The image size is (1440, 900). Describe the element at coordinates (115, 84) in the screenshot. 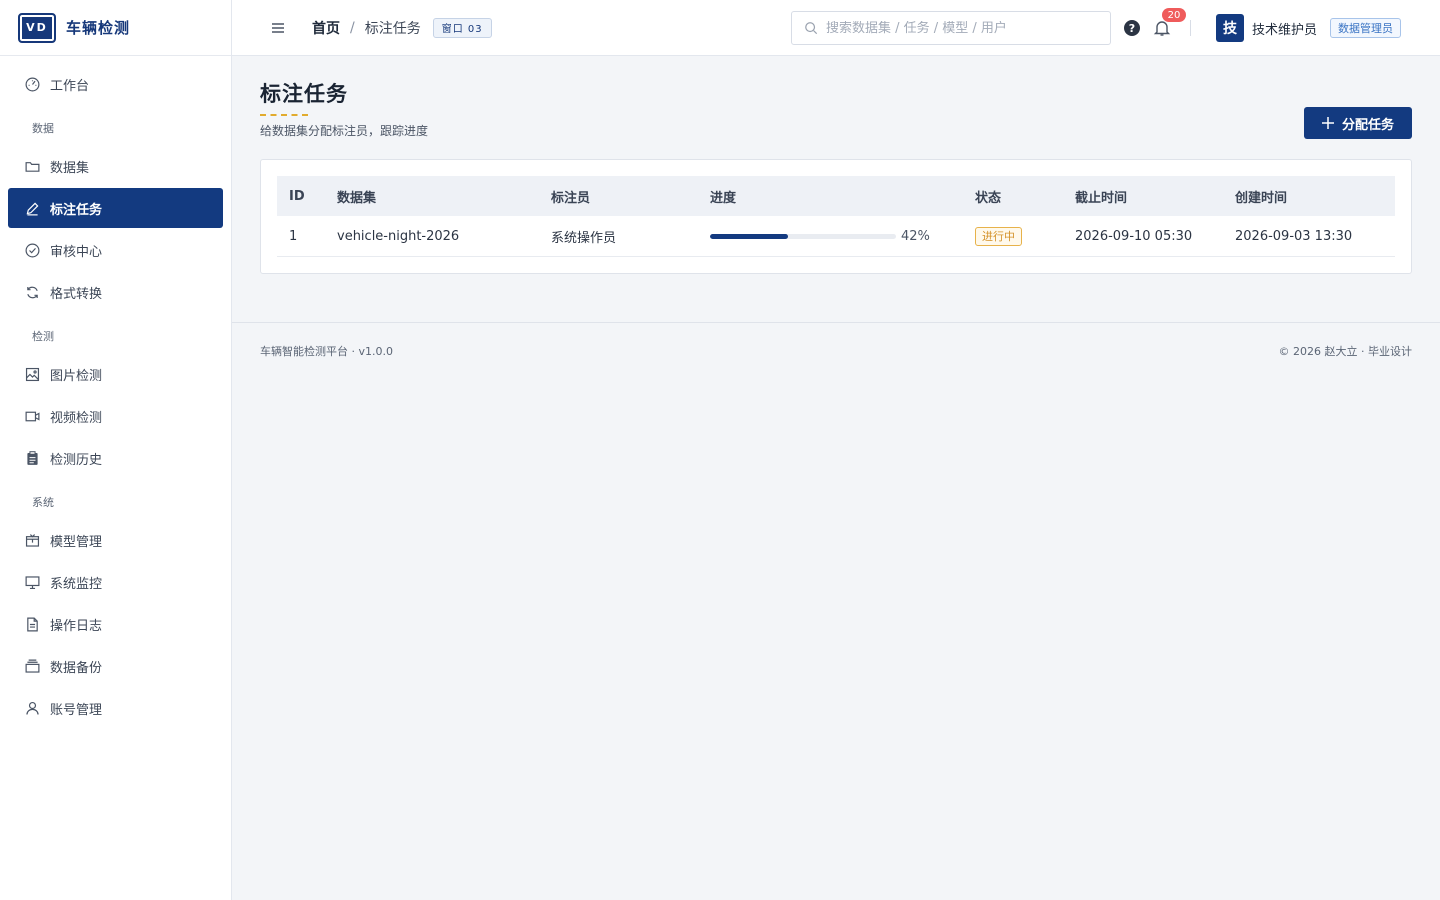

I see `sidebar-item-workbench: 工作台` at that location.